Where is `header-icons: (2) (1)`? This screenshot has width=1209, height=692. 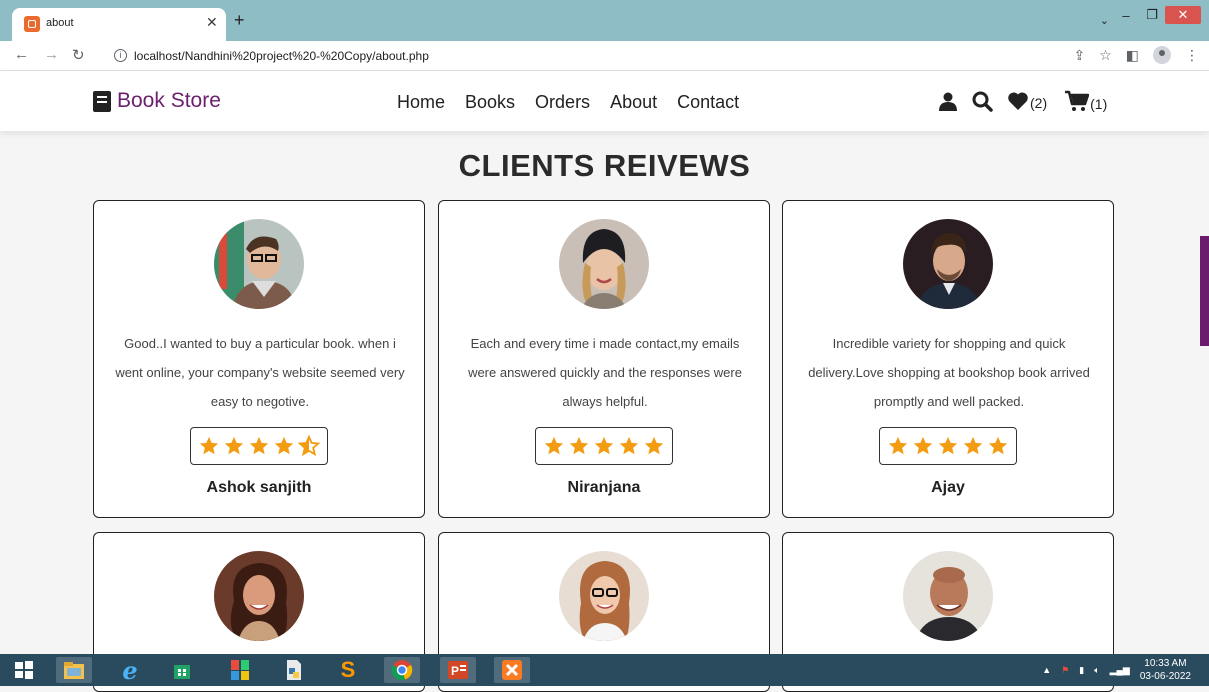 header-icons: (2) (1) is located at coordinates (1022, 101).